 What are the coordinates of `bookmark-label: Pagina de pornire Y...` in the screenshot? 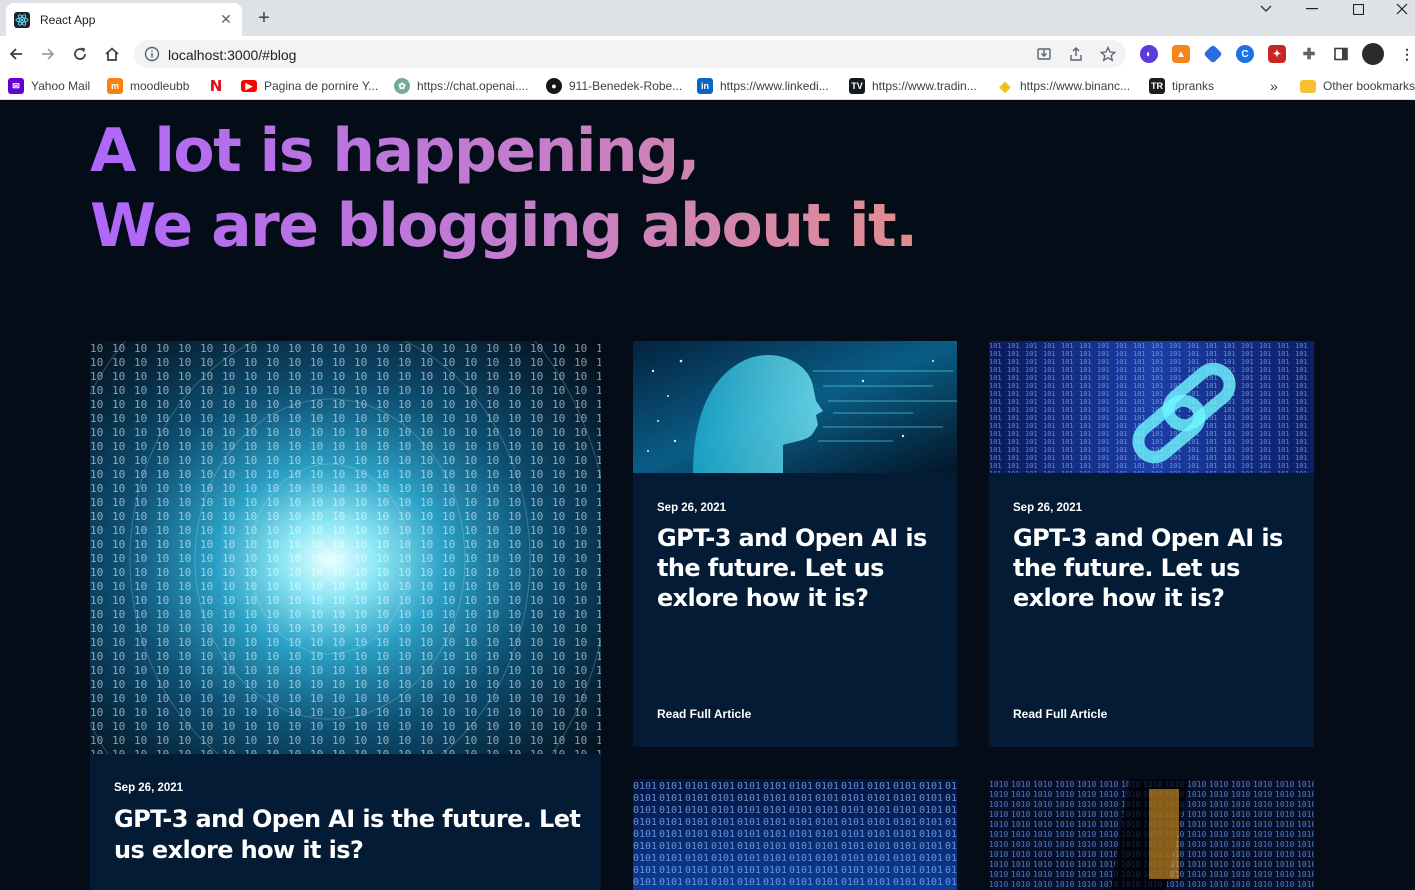 It's located at (321, 86).